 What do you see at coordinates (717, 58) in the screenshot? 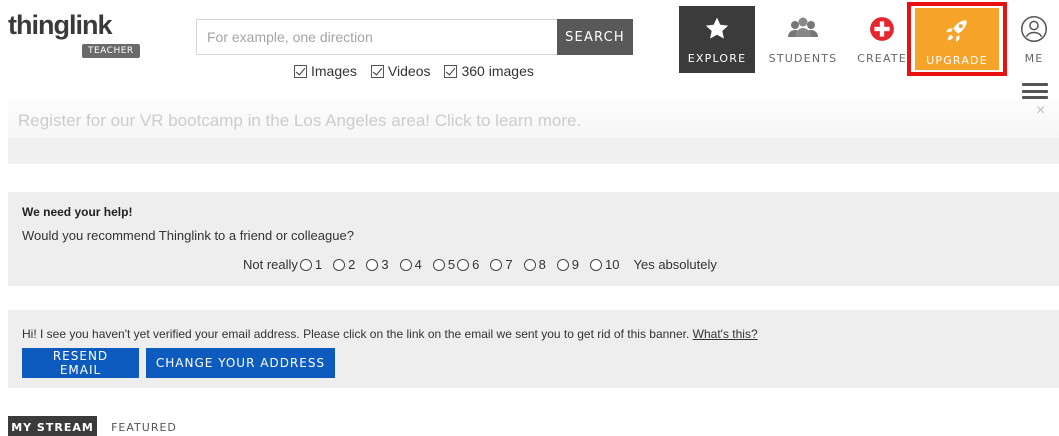
I see `nav-explore-label: EXPLORE` at bounding box center [717, 58].